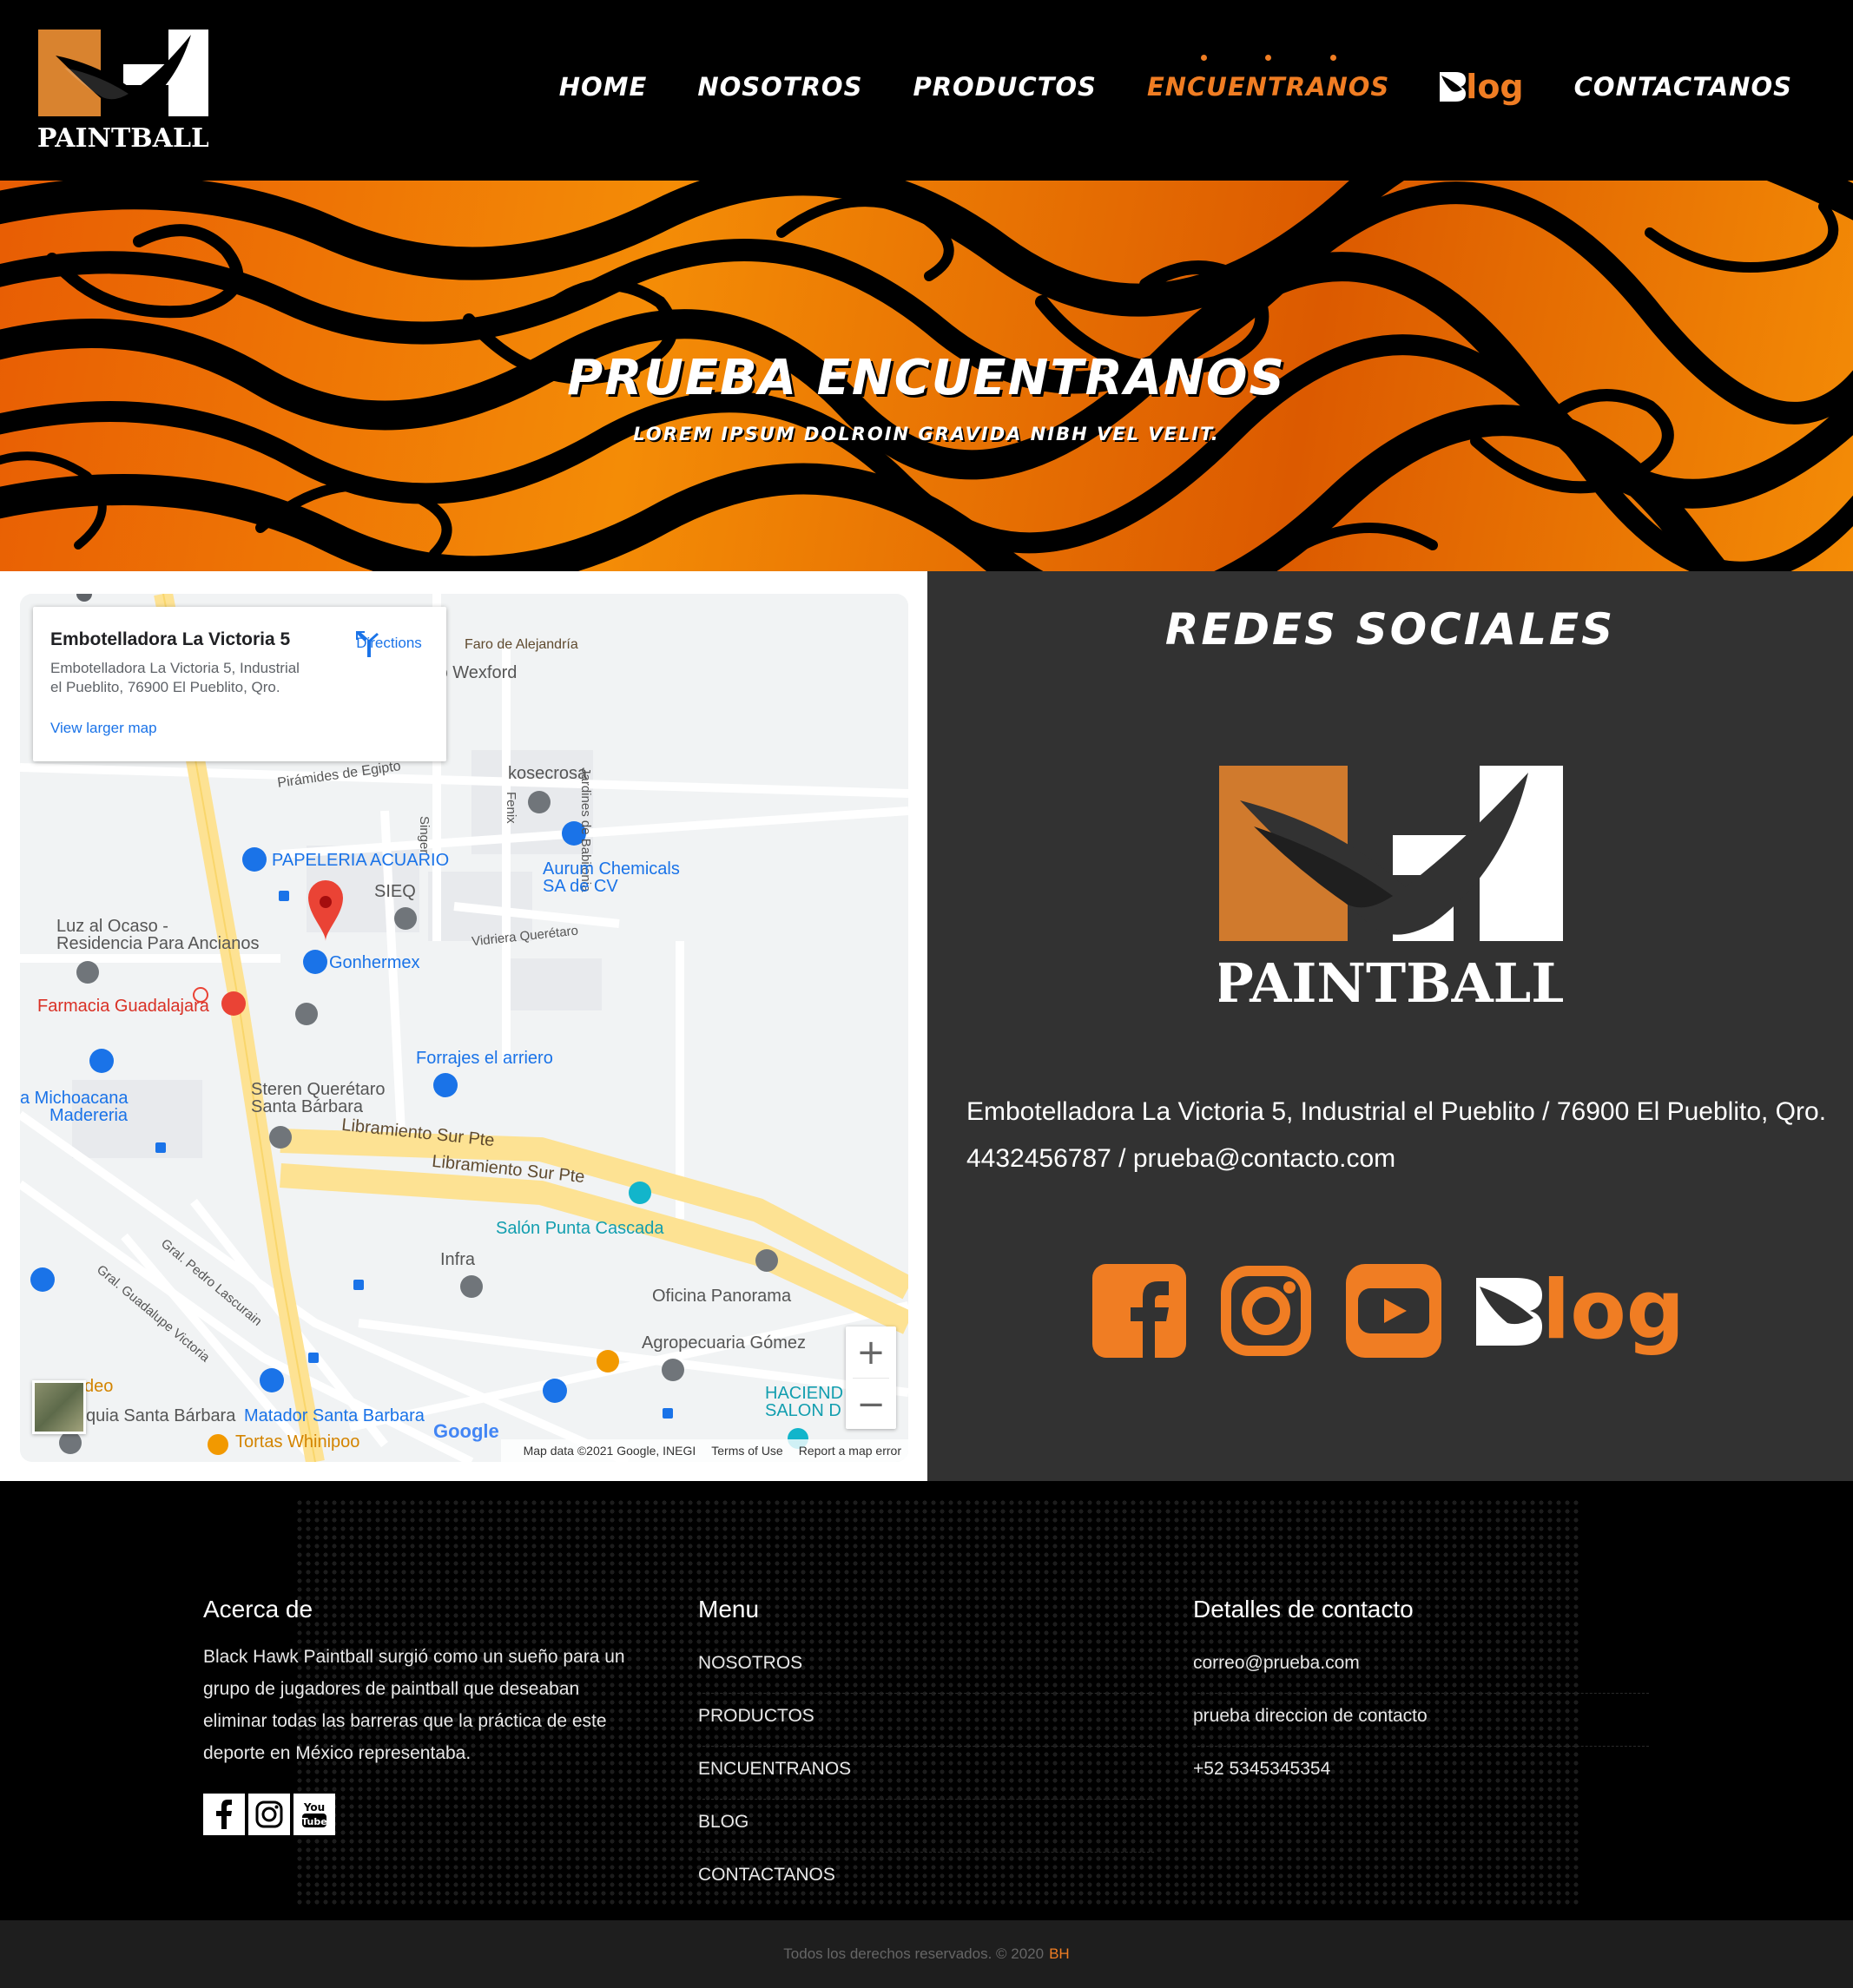  I want to click on nav-contactanos: CONTACTANOS, so click(1683, 87).